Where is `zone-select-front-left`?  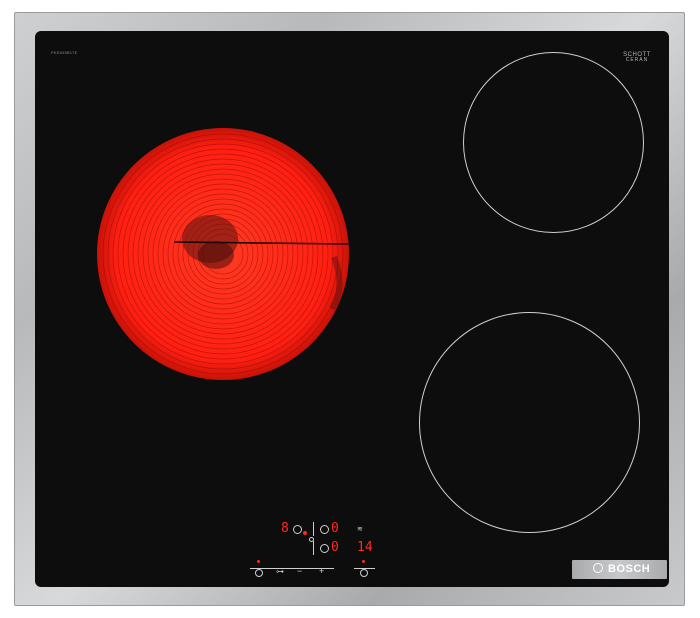
zone-select-front-left is located at coordinates (297, 529).